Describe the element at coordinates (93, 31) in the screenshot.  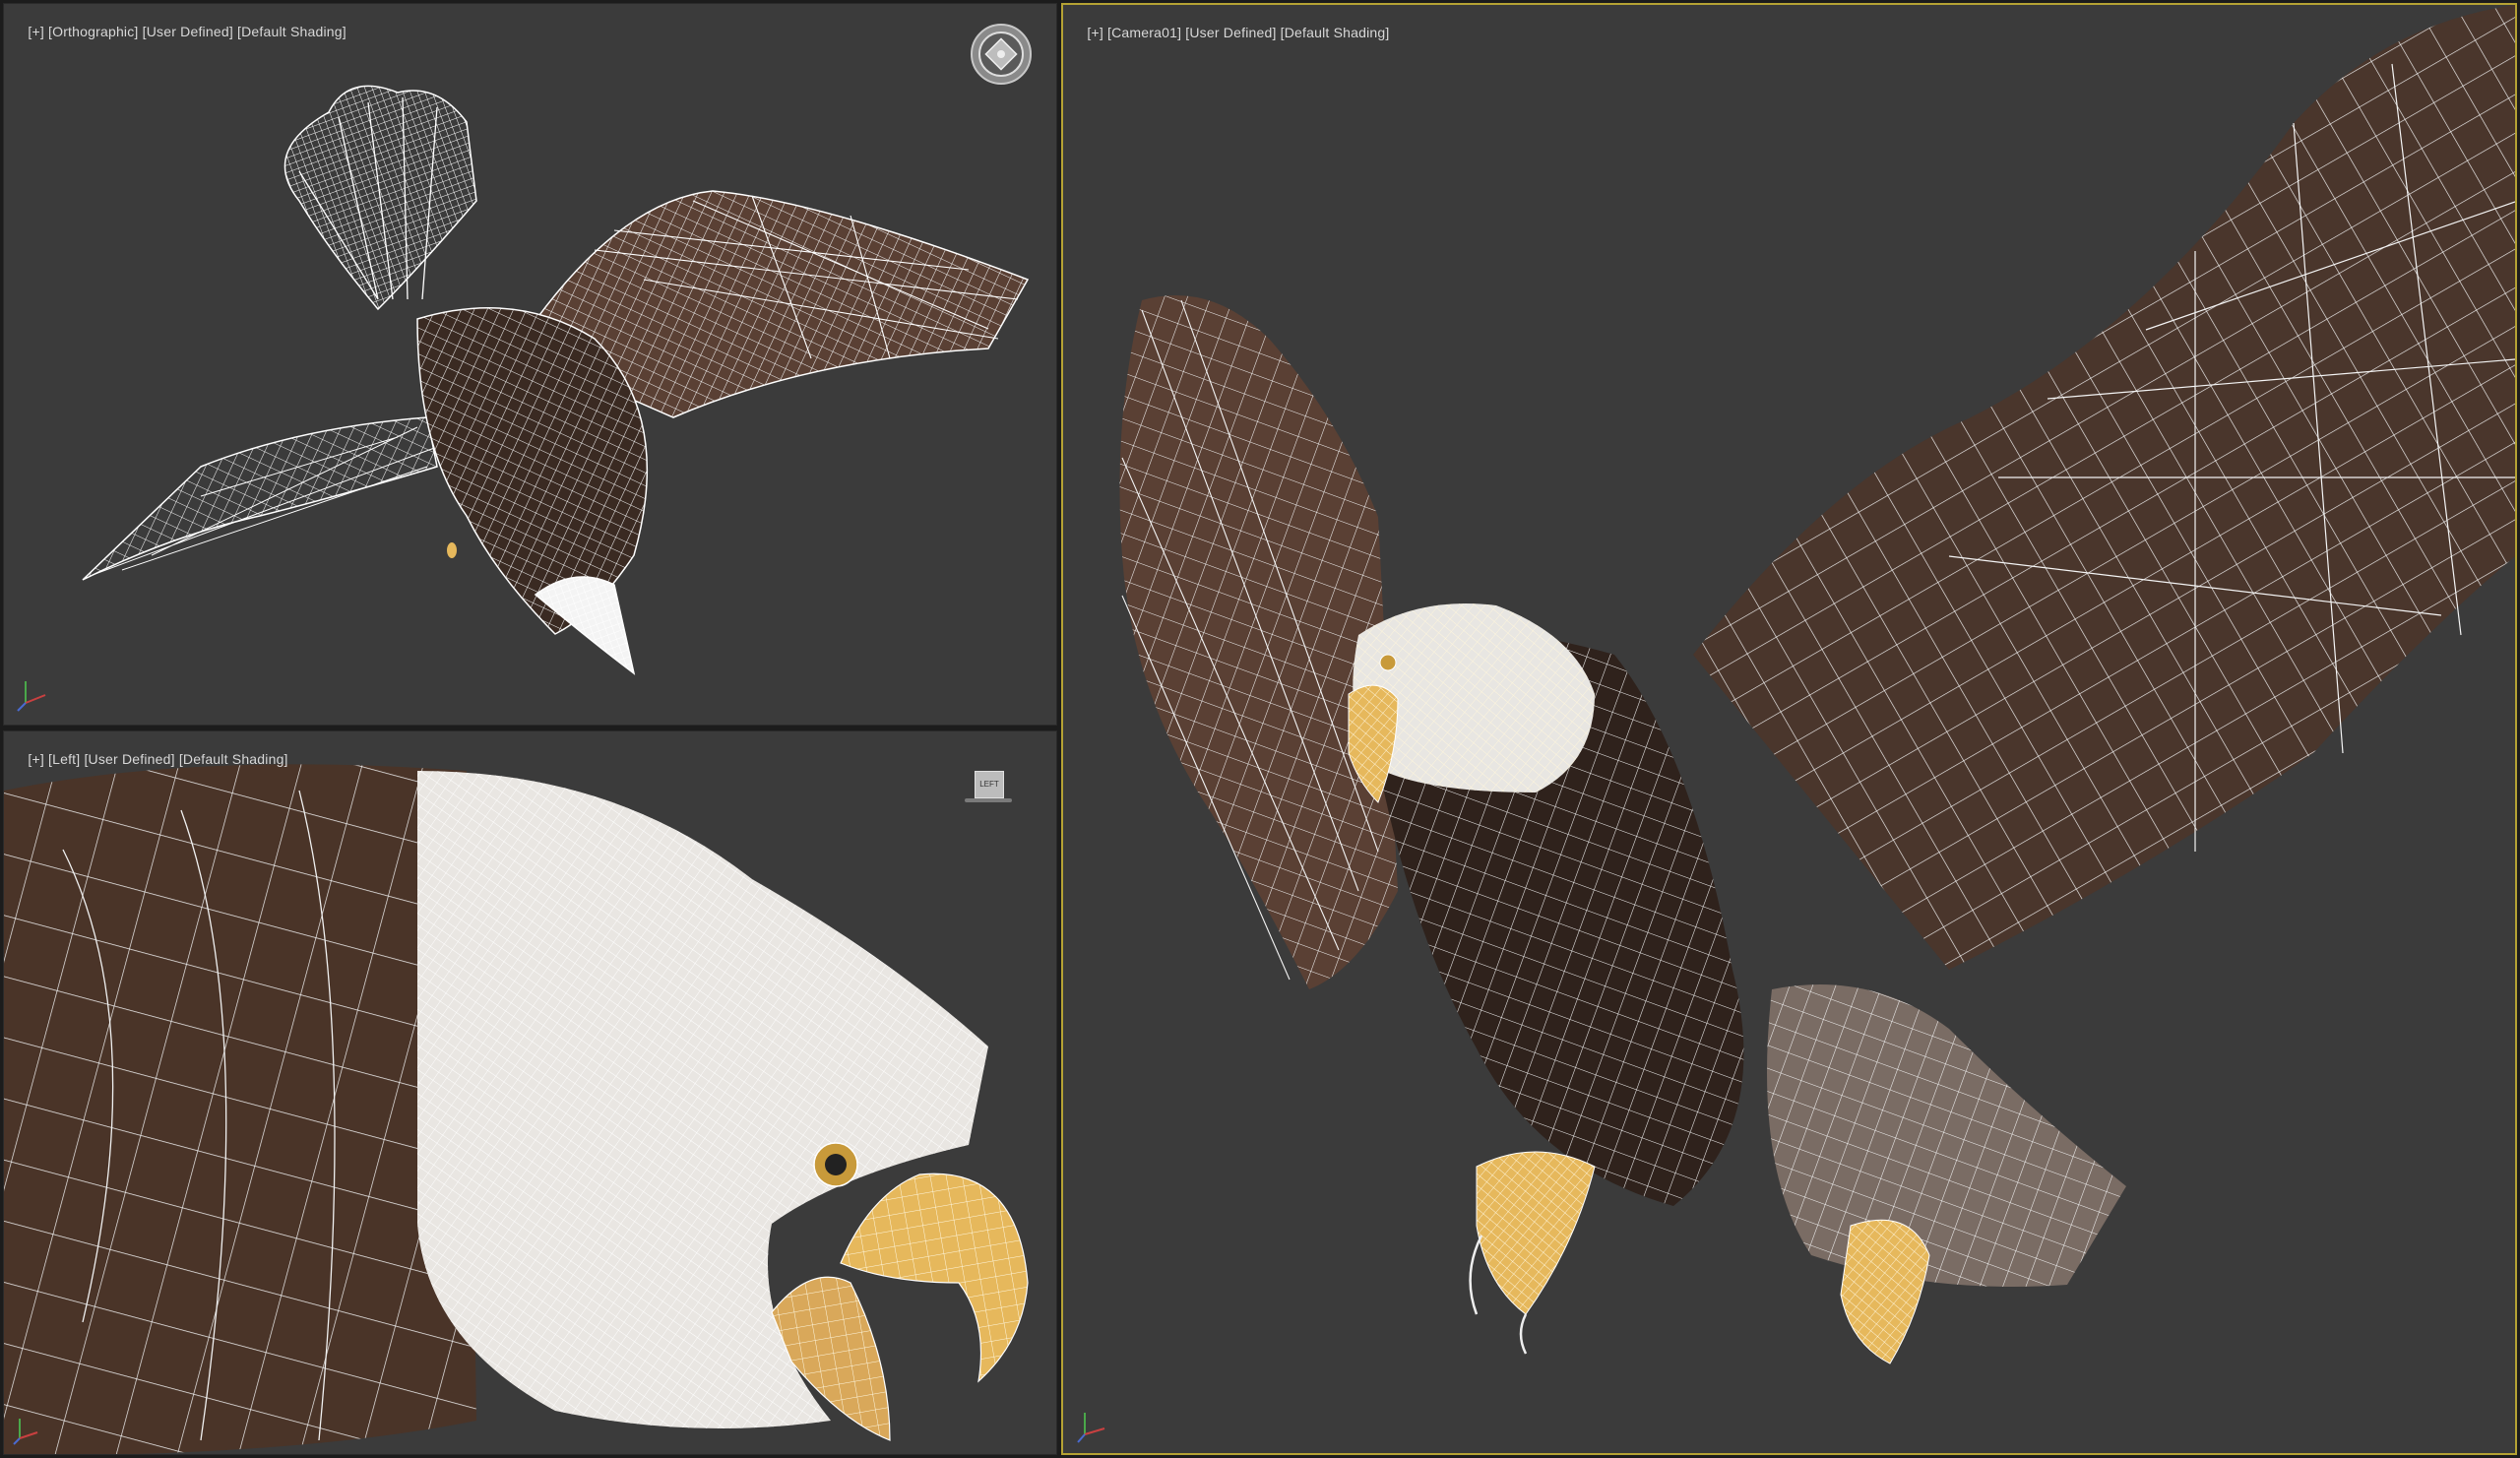
I see `view-type-button: [Orthographic]` at that location.